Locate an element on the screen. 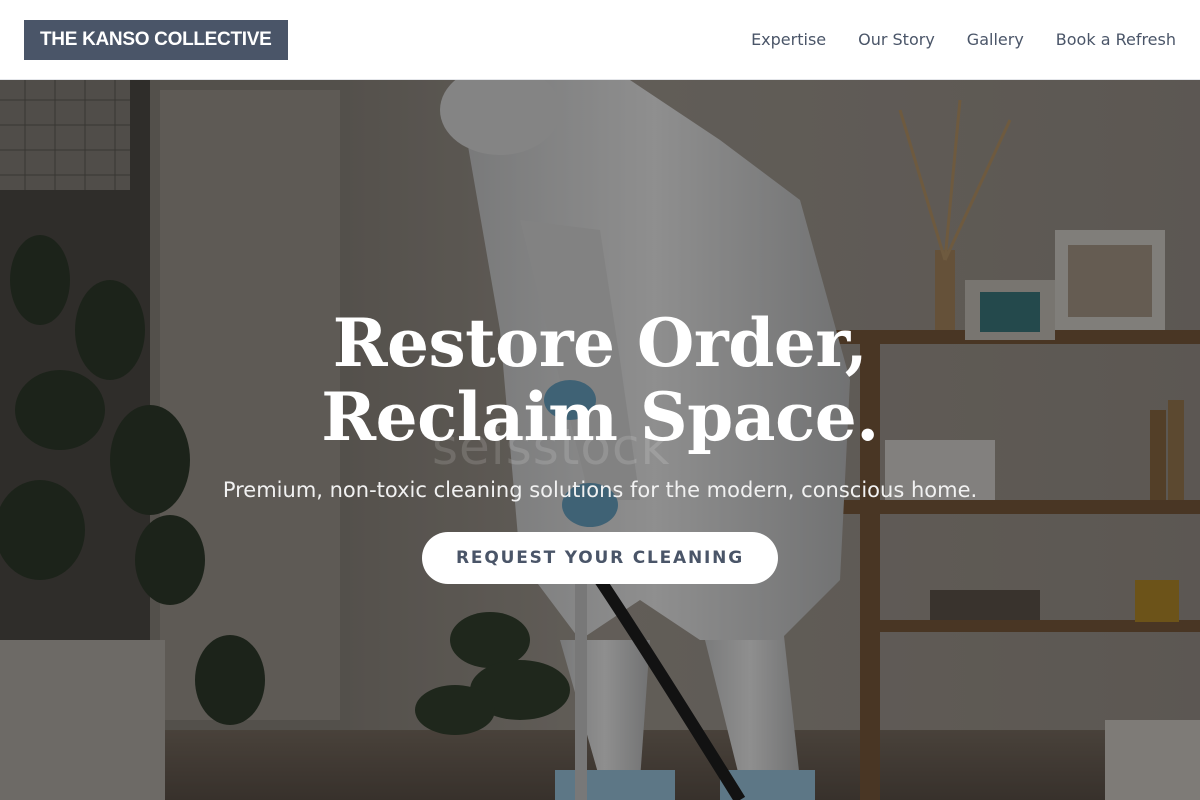 This screenshot has height=800, width=1200. nav-link-gallery: Gallery is located at coordinates (995, 39).